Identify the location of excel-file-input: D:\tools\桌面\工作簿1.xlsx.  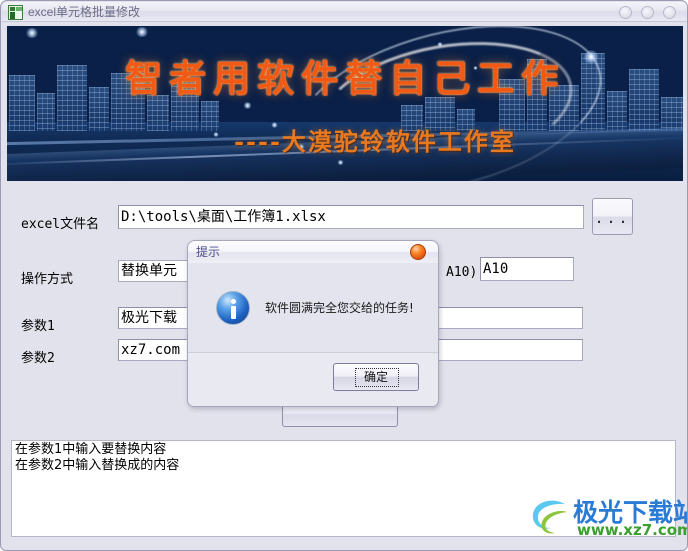
(351, 217).